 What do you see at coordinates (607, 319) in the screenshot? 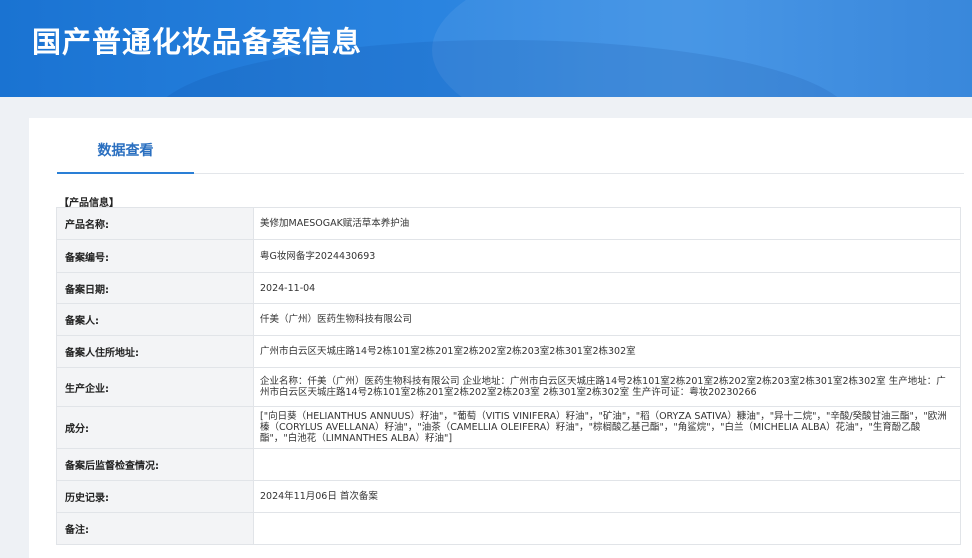
I see `row-value: 仟美（广州）医药生物科技有限公司` at bounding box center [607, 319].